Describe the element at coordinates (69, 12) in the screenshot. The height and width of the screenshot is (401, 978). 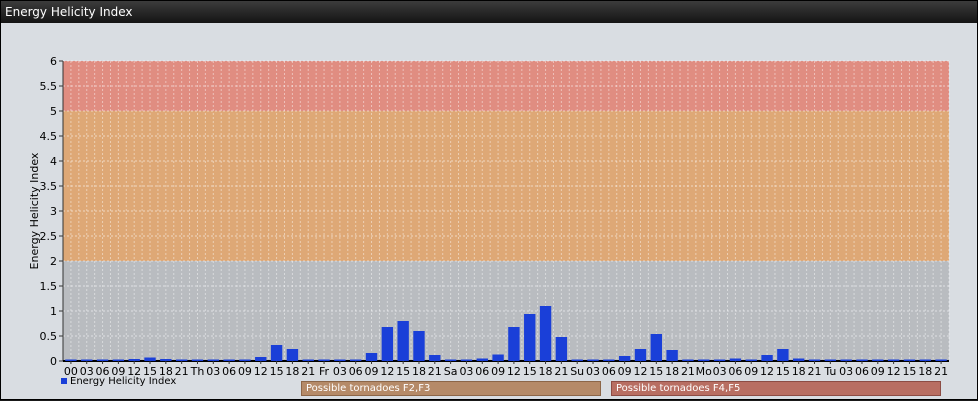
I see `window-title: Energy Helicity Index` at that location.